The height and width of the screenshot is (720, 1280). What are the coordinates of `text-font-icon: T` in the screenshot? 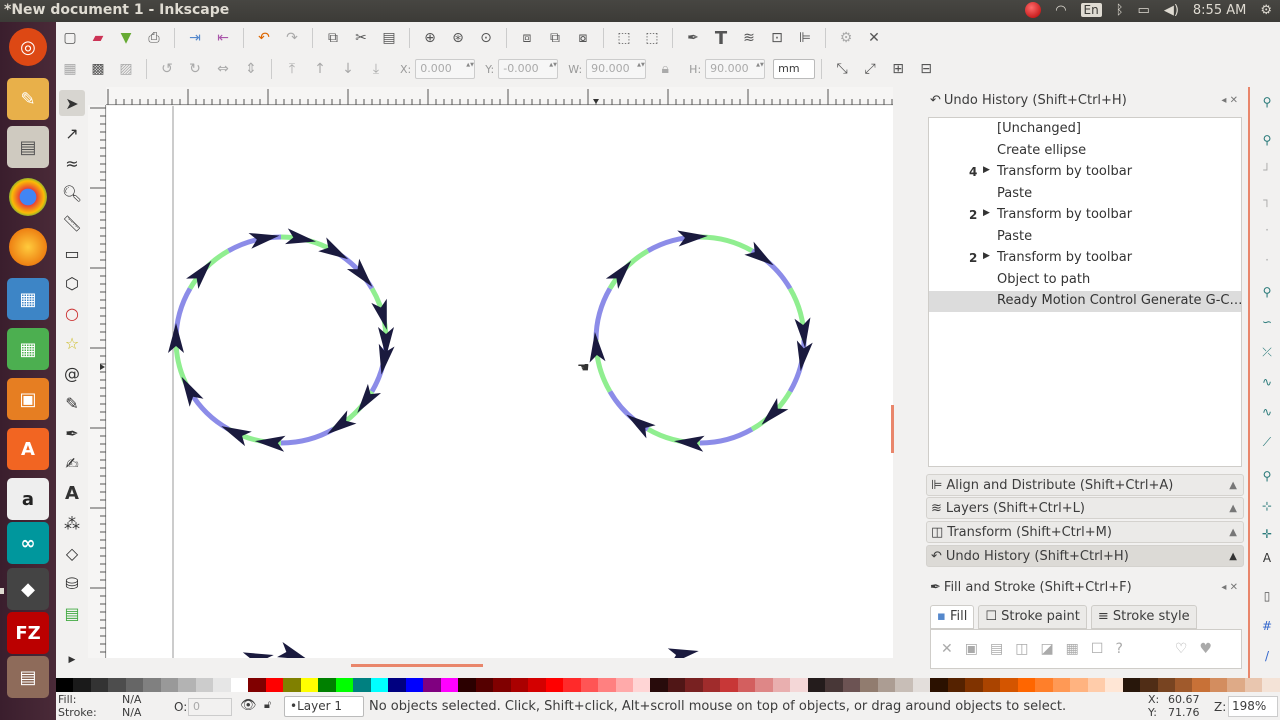 It's located at (721, 38).